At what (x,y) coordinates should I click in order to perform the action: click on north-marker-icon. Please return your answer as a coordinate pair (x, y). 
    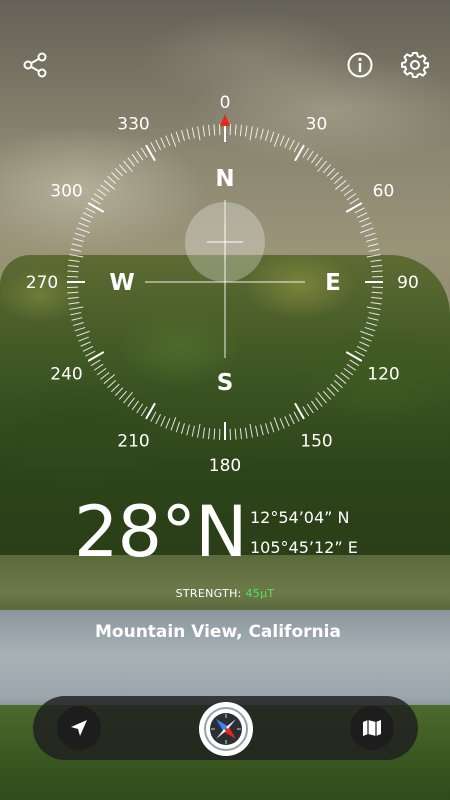
    Looking at the image, I should click on (225, 120).